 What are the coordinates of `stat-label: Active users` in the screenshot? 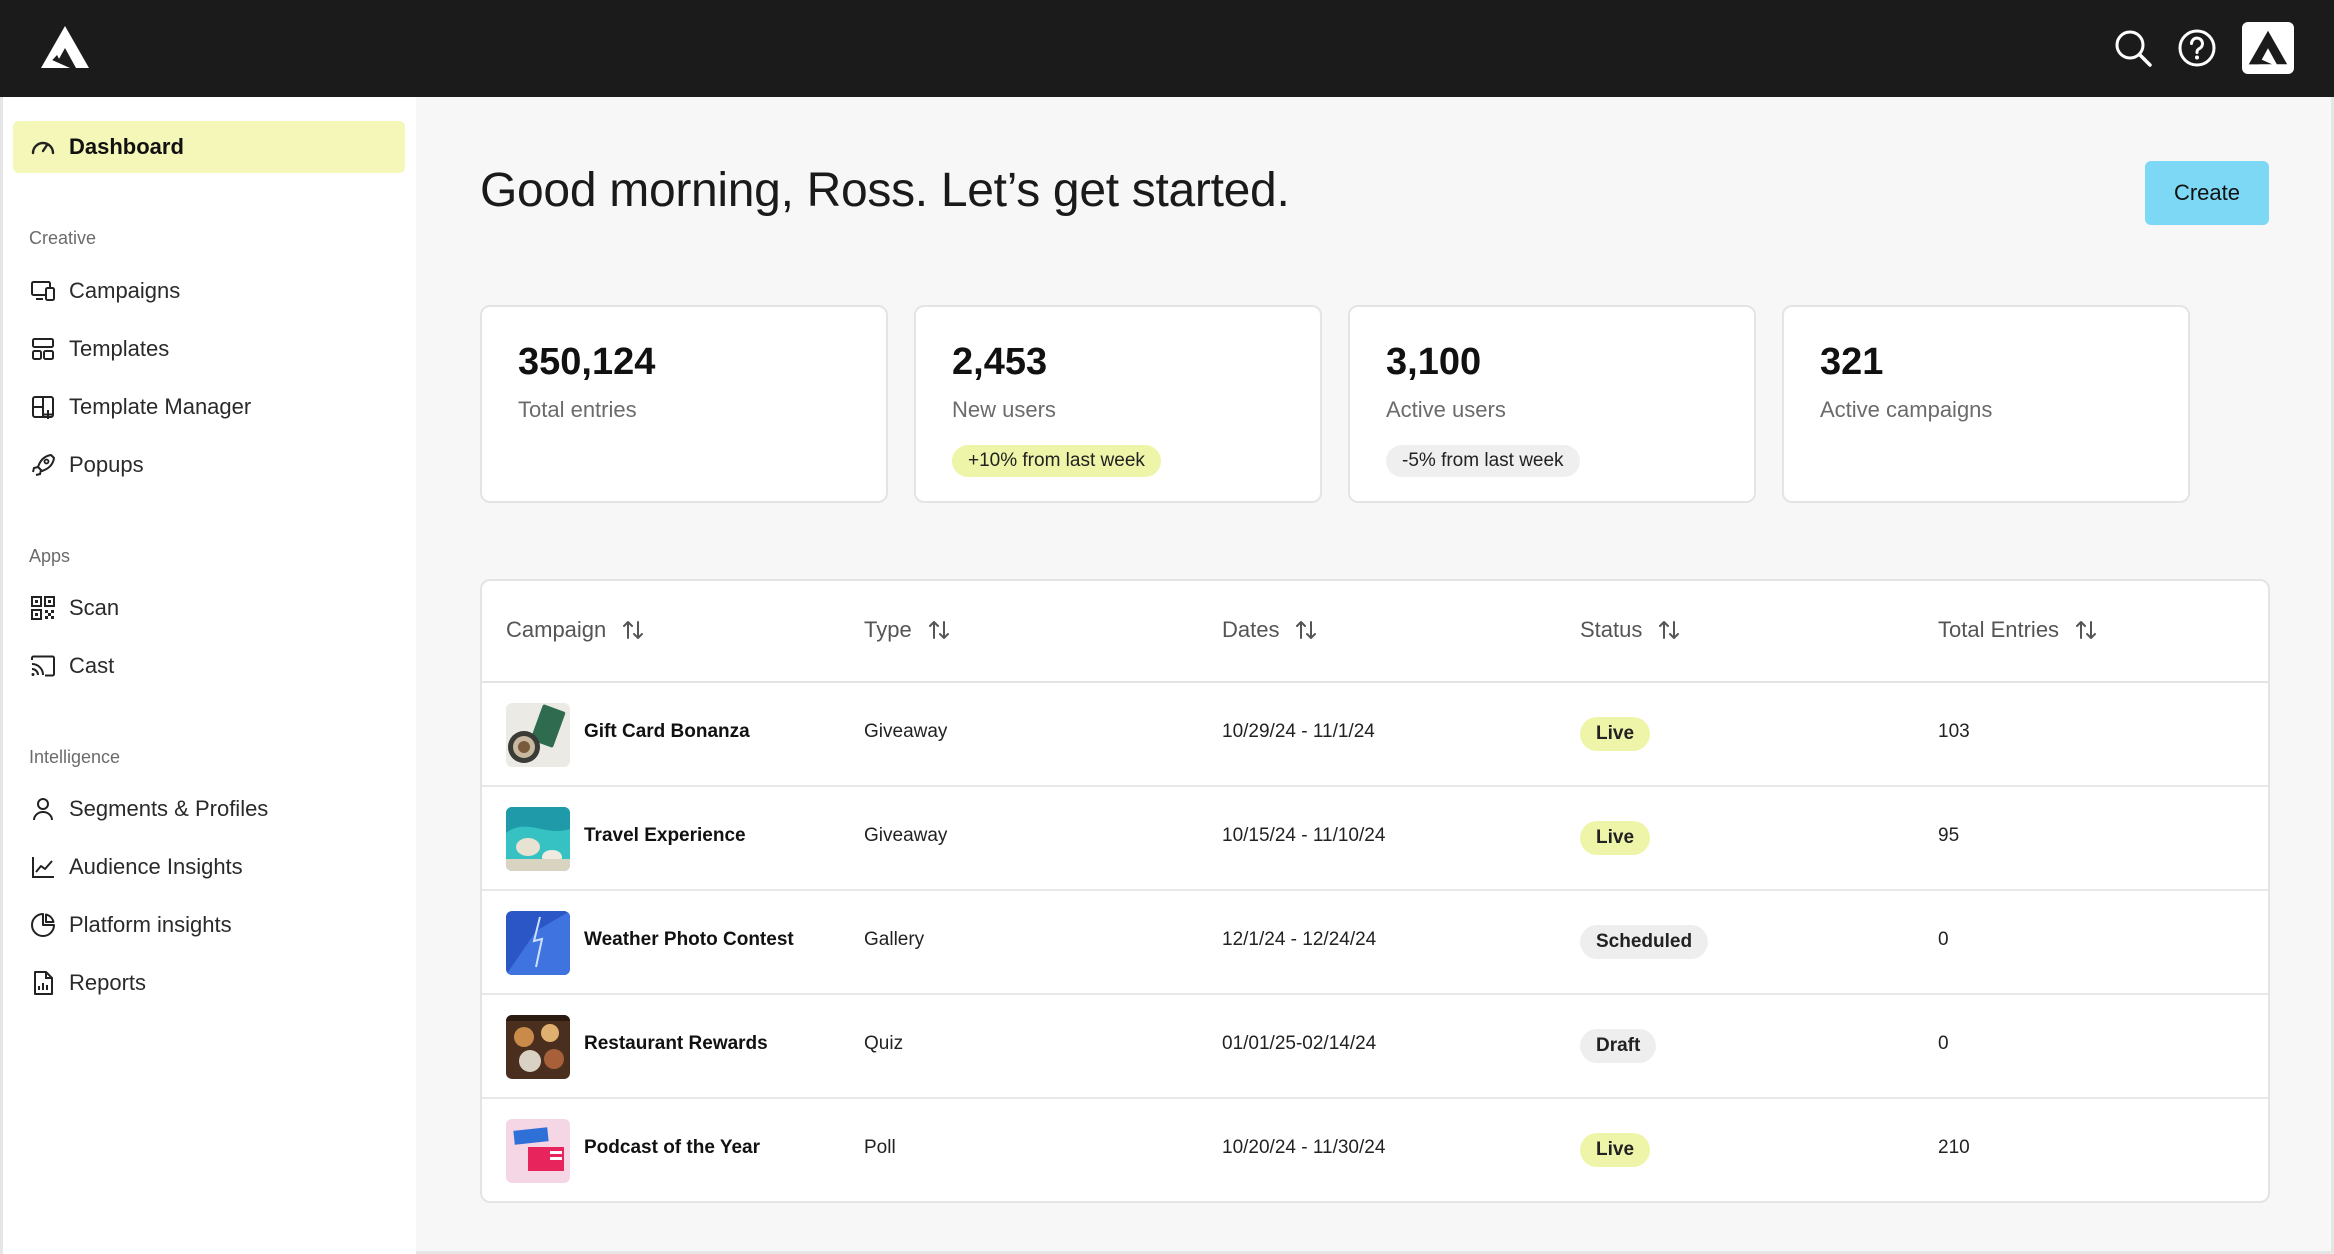 It's located at (1446, 409).